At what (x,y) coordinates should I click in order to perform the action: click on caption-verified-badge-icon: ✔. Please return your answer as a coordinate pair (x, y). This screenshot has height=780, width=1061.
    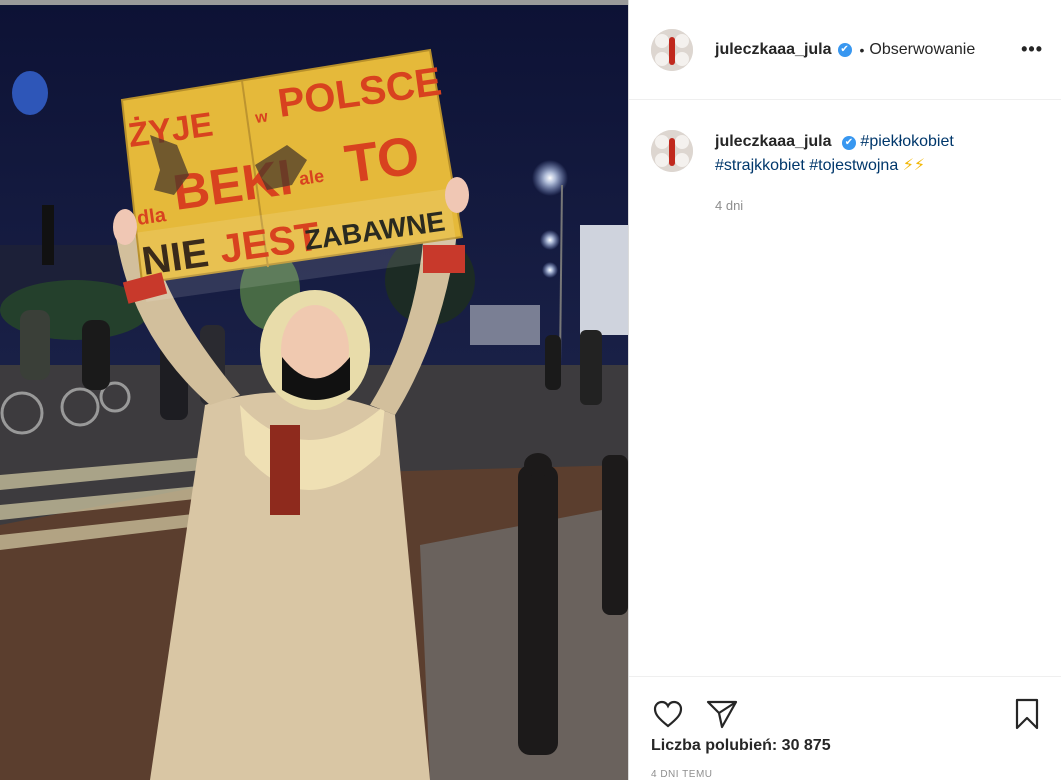
    Looking at the image, I should click on (848, 143).